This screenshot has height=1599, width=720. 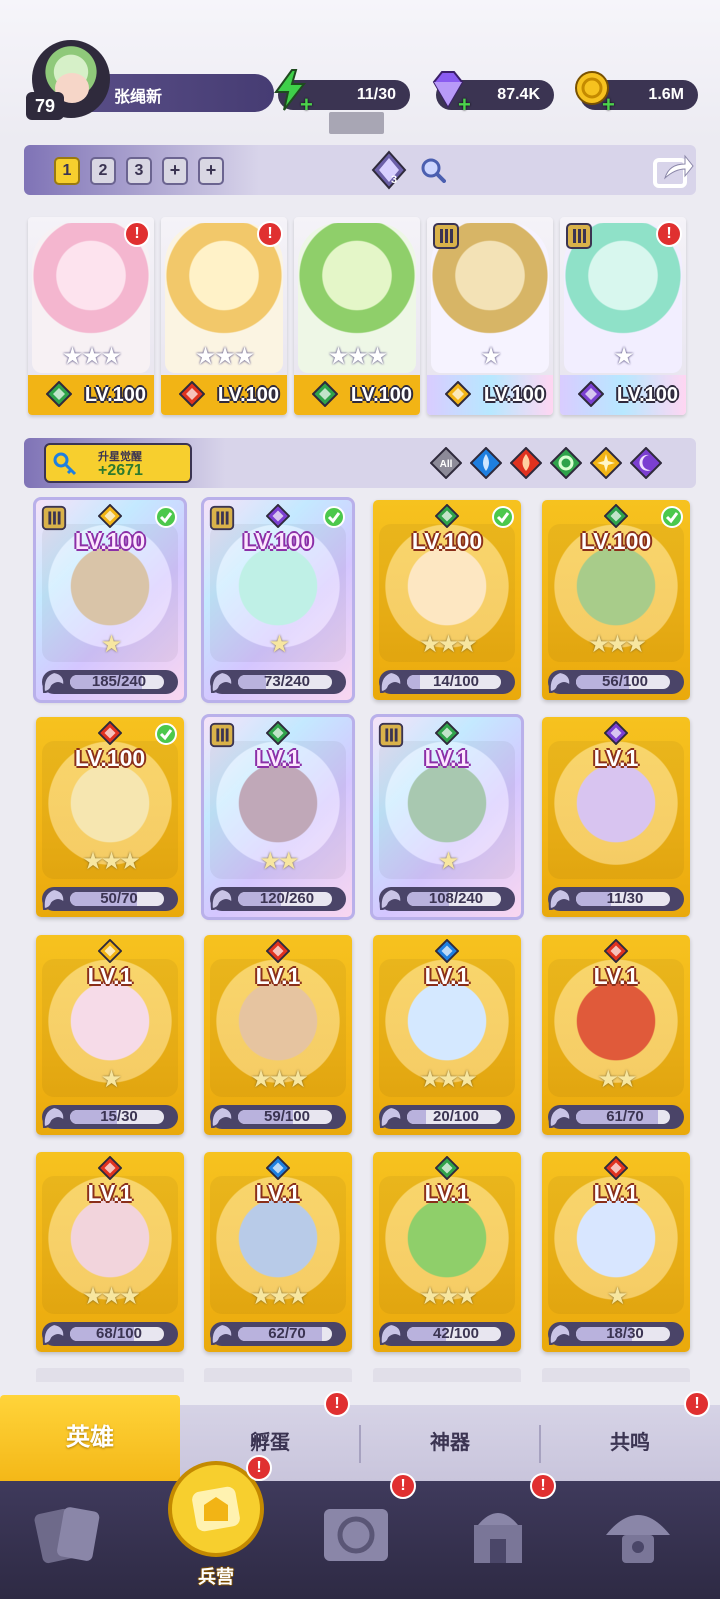 I want to click on team-hero-card: ★★★ LV.100, so click(x=357, y=316).